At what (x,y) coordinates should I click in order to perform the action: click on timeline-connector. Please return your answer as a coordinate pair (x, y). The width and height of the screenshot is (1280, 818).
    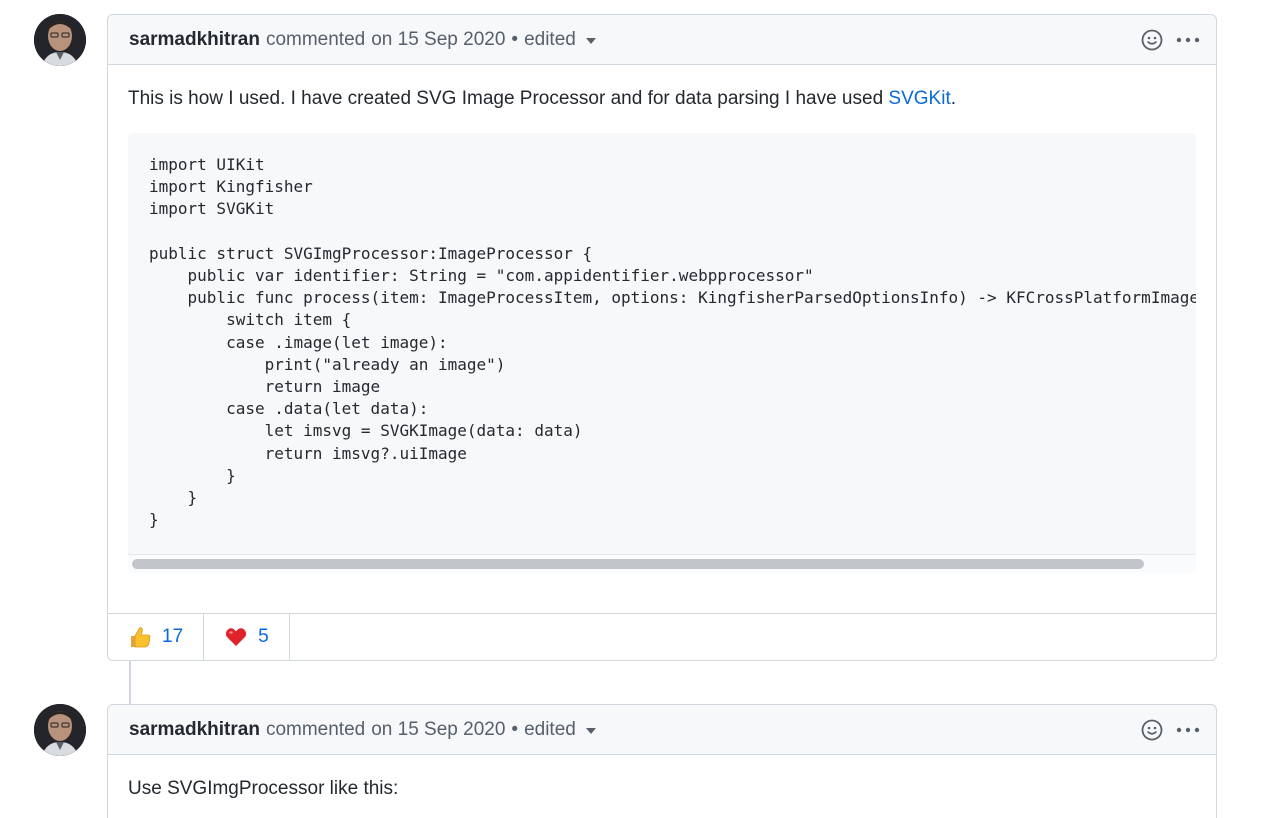
    Looking at the image, I should click on (130, 682).